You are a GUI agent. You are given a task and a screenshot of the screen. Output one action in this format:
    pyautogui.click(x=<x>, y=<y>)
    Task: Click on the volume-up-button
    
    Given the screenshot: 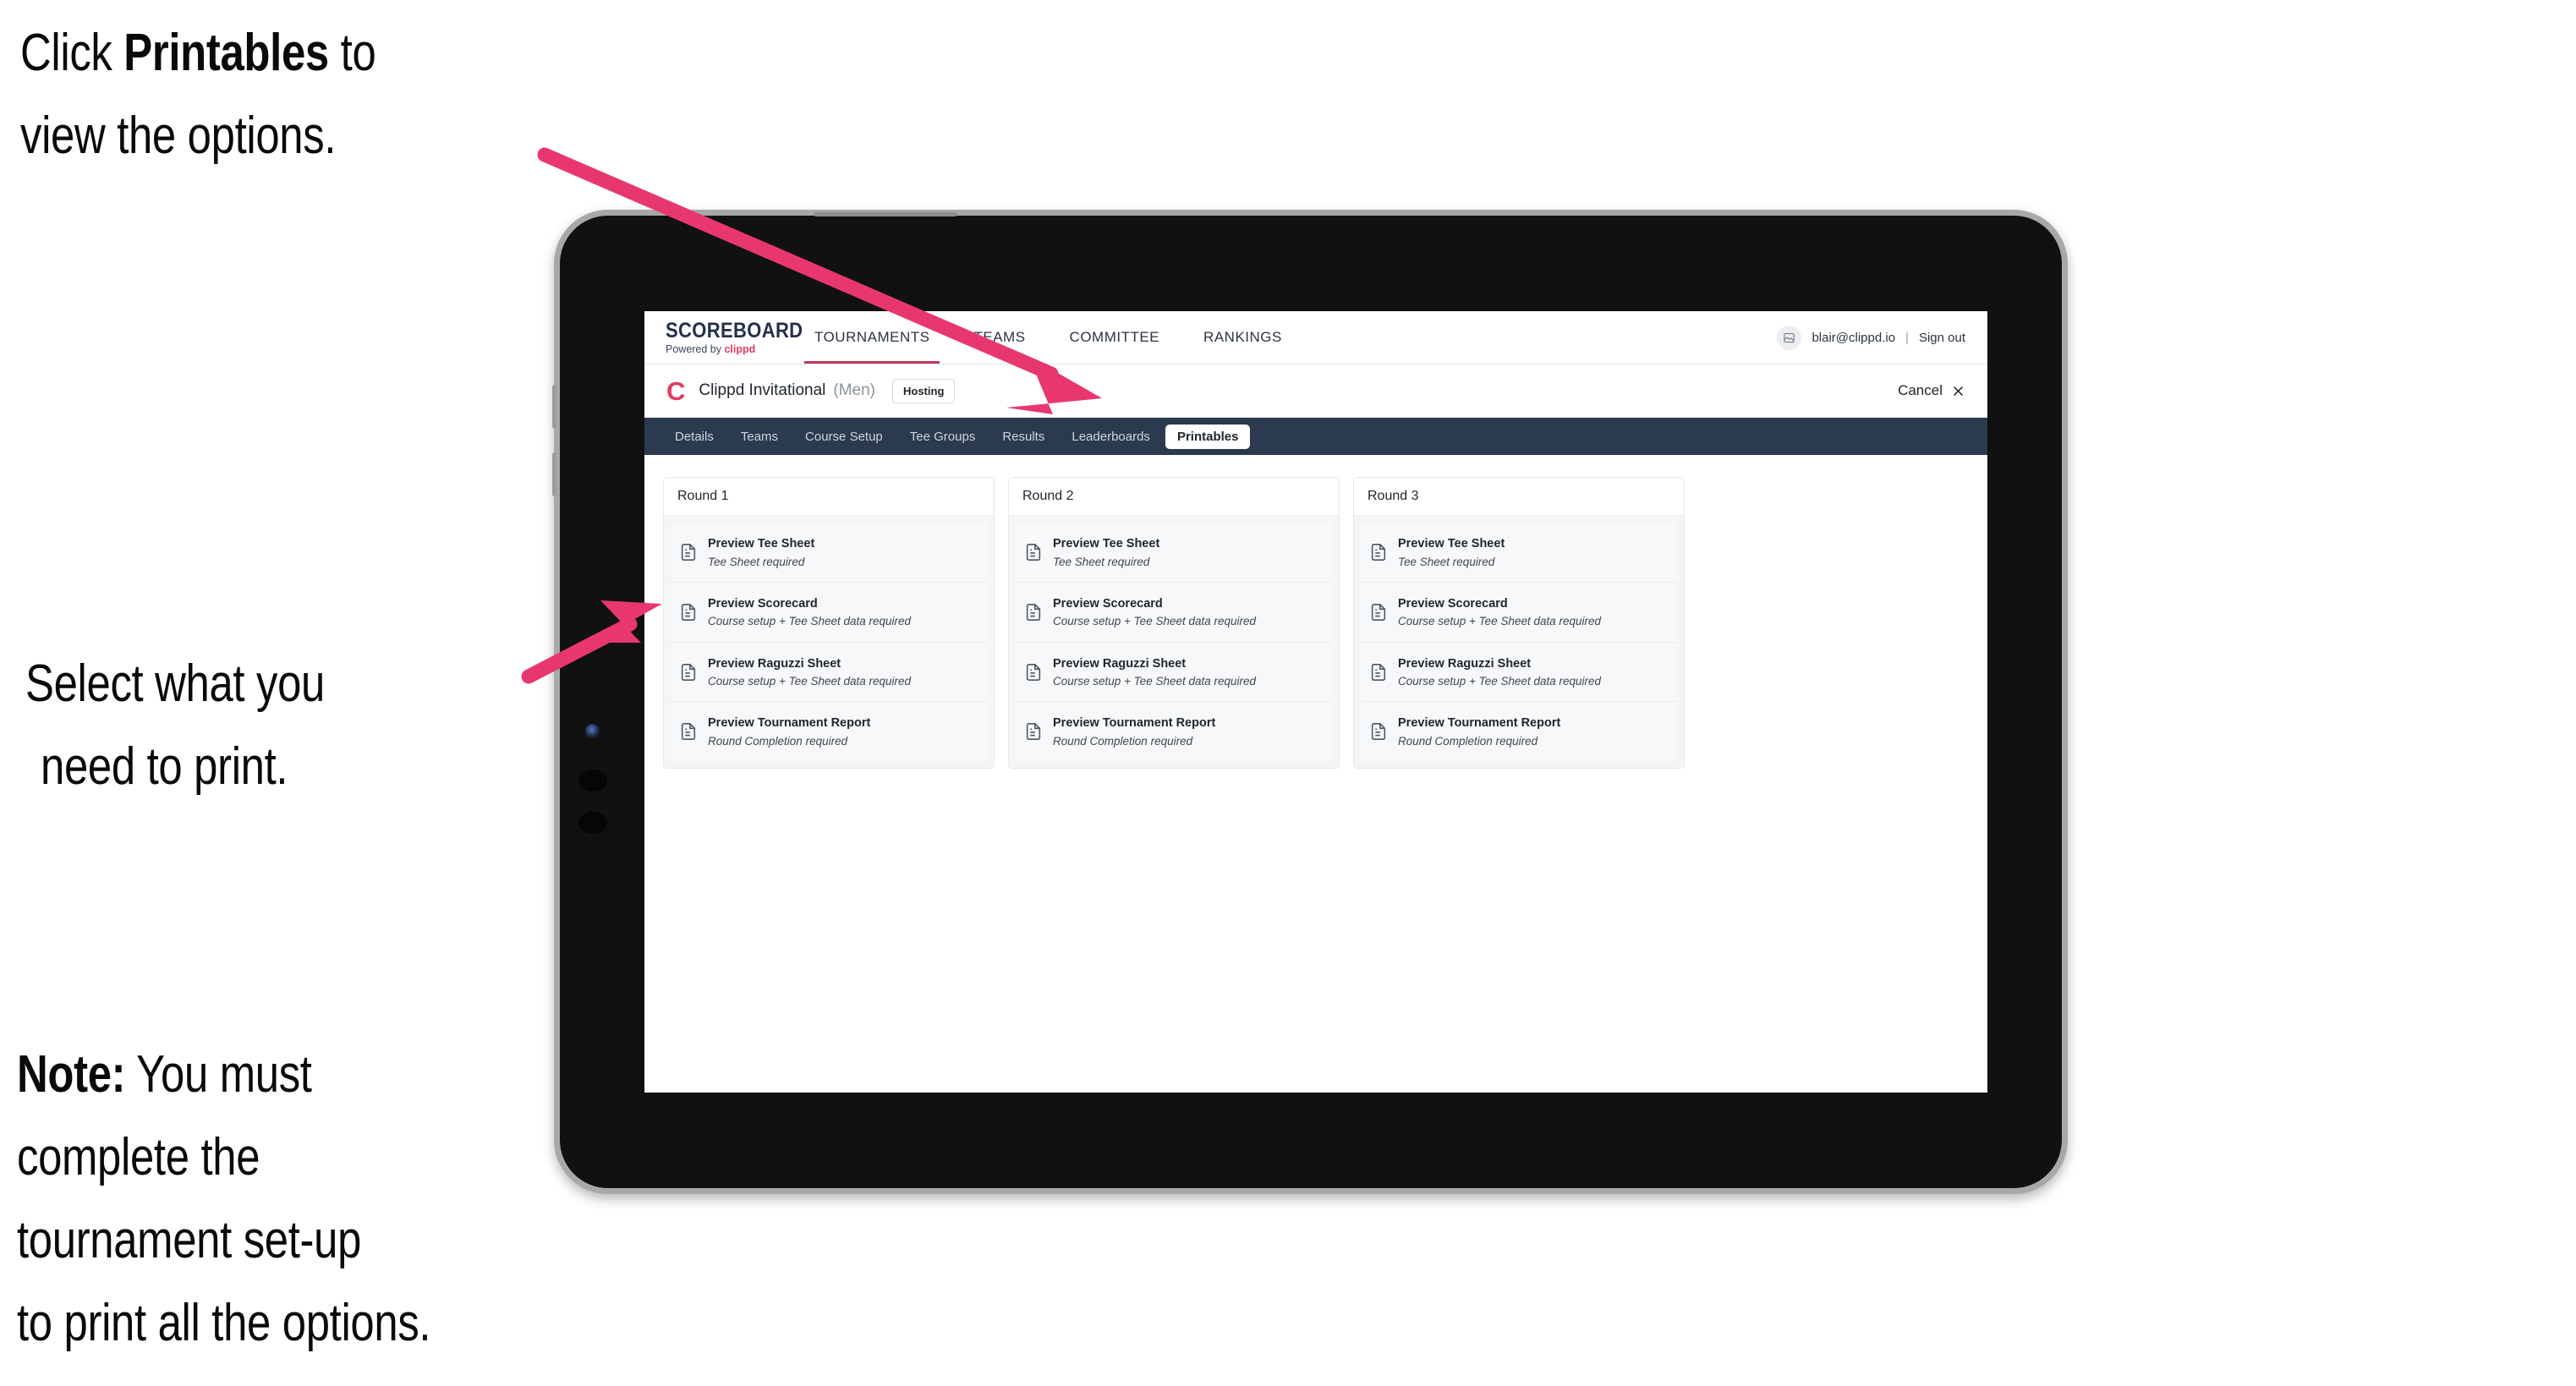 What is the action you would take?
    pyautogui.click(x=554, y=407)
    